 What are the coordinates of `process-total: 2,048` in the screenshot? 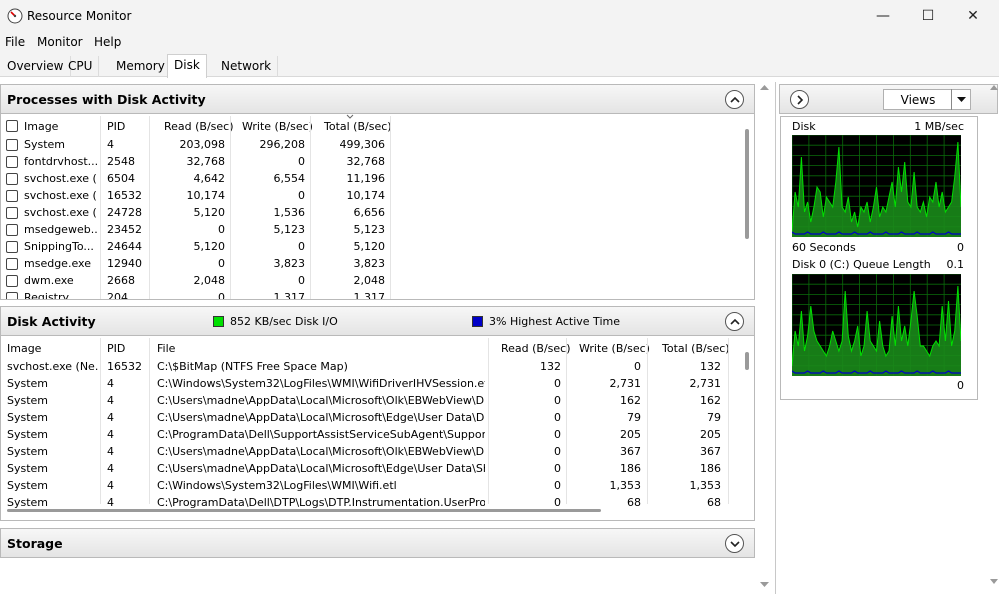 It's located at (369, 280).